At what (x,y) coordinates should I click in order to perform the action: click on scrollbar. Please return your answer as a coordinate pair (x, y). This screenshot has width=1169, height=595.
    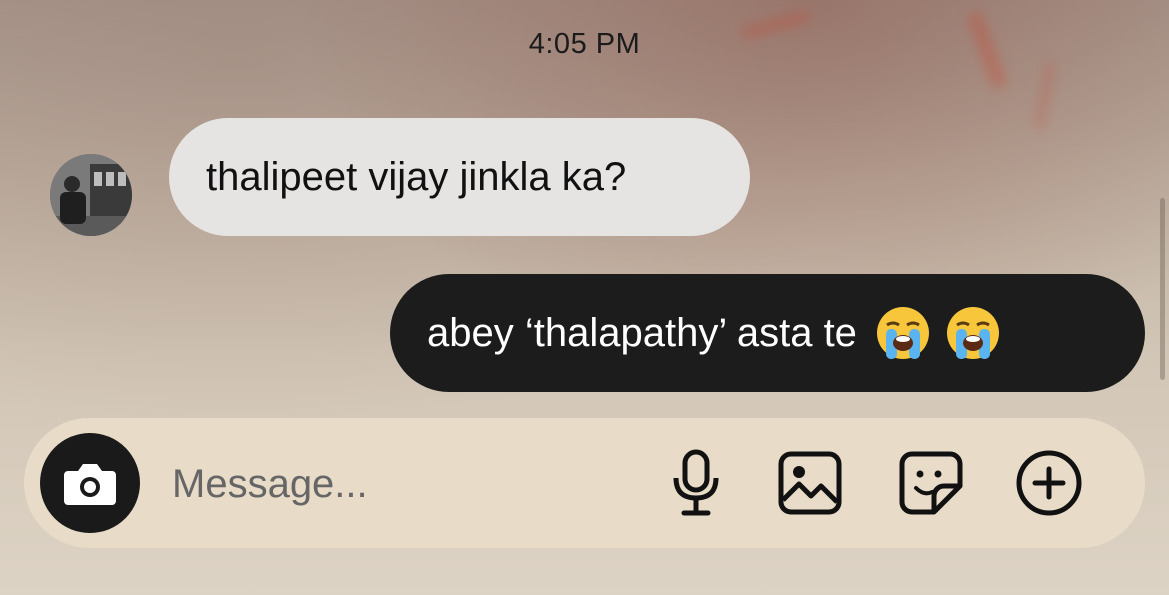
    Looking at the image, I should click on (1162, 289).